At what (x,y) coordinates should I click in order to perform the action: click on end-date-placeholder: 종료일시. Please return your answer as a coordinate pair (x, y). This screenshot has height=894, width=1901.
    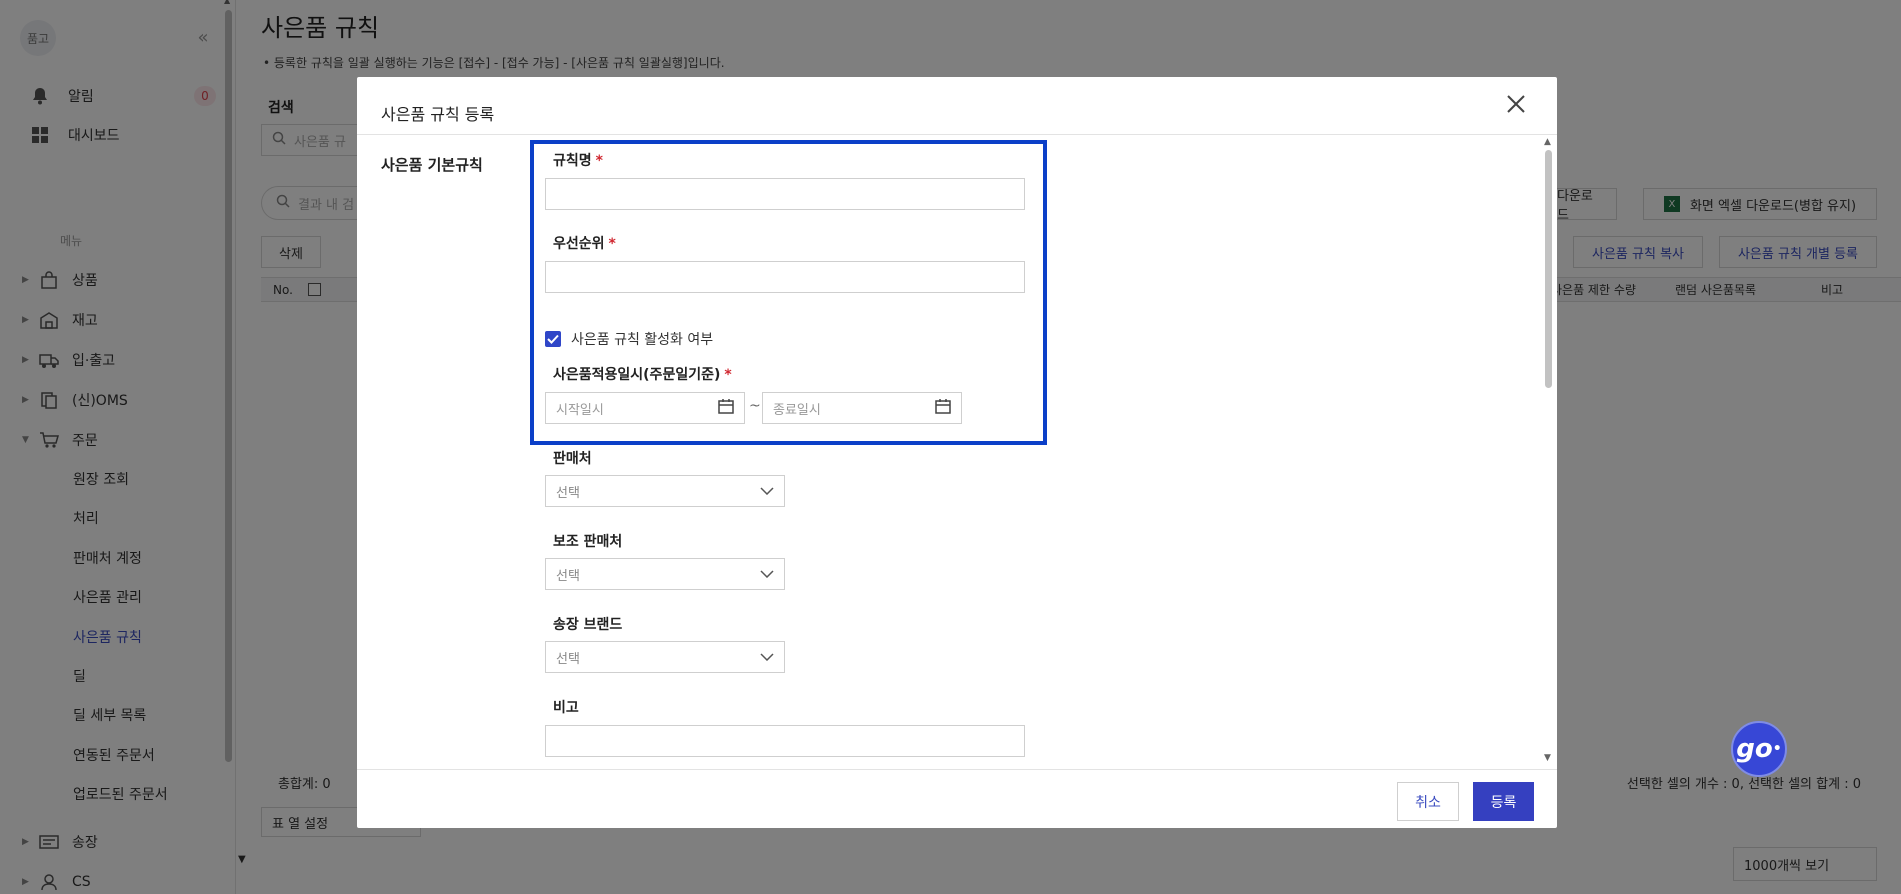
    Looking at the image, I should click on (797, 410).